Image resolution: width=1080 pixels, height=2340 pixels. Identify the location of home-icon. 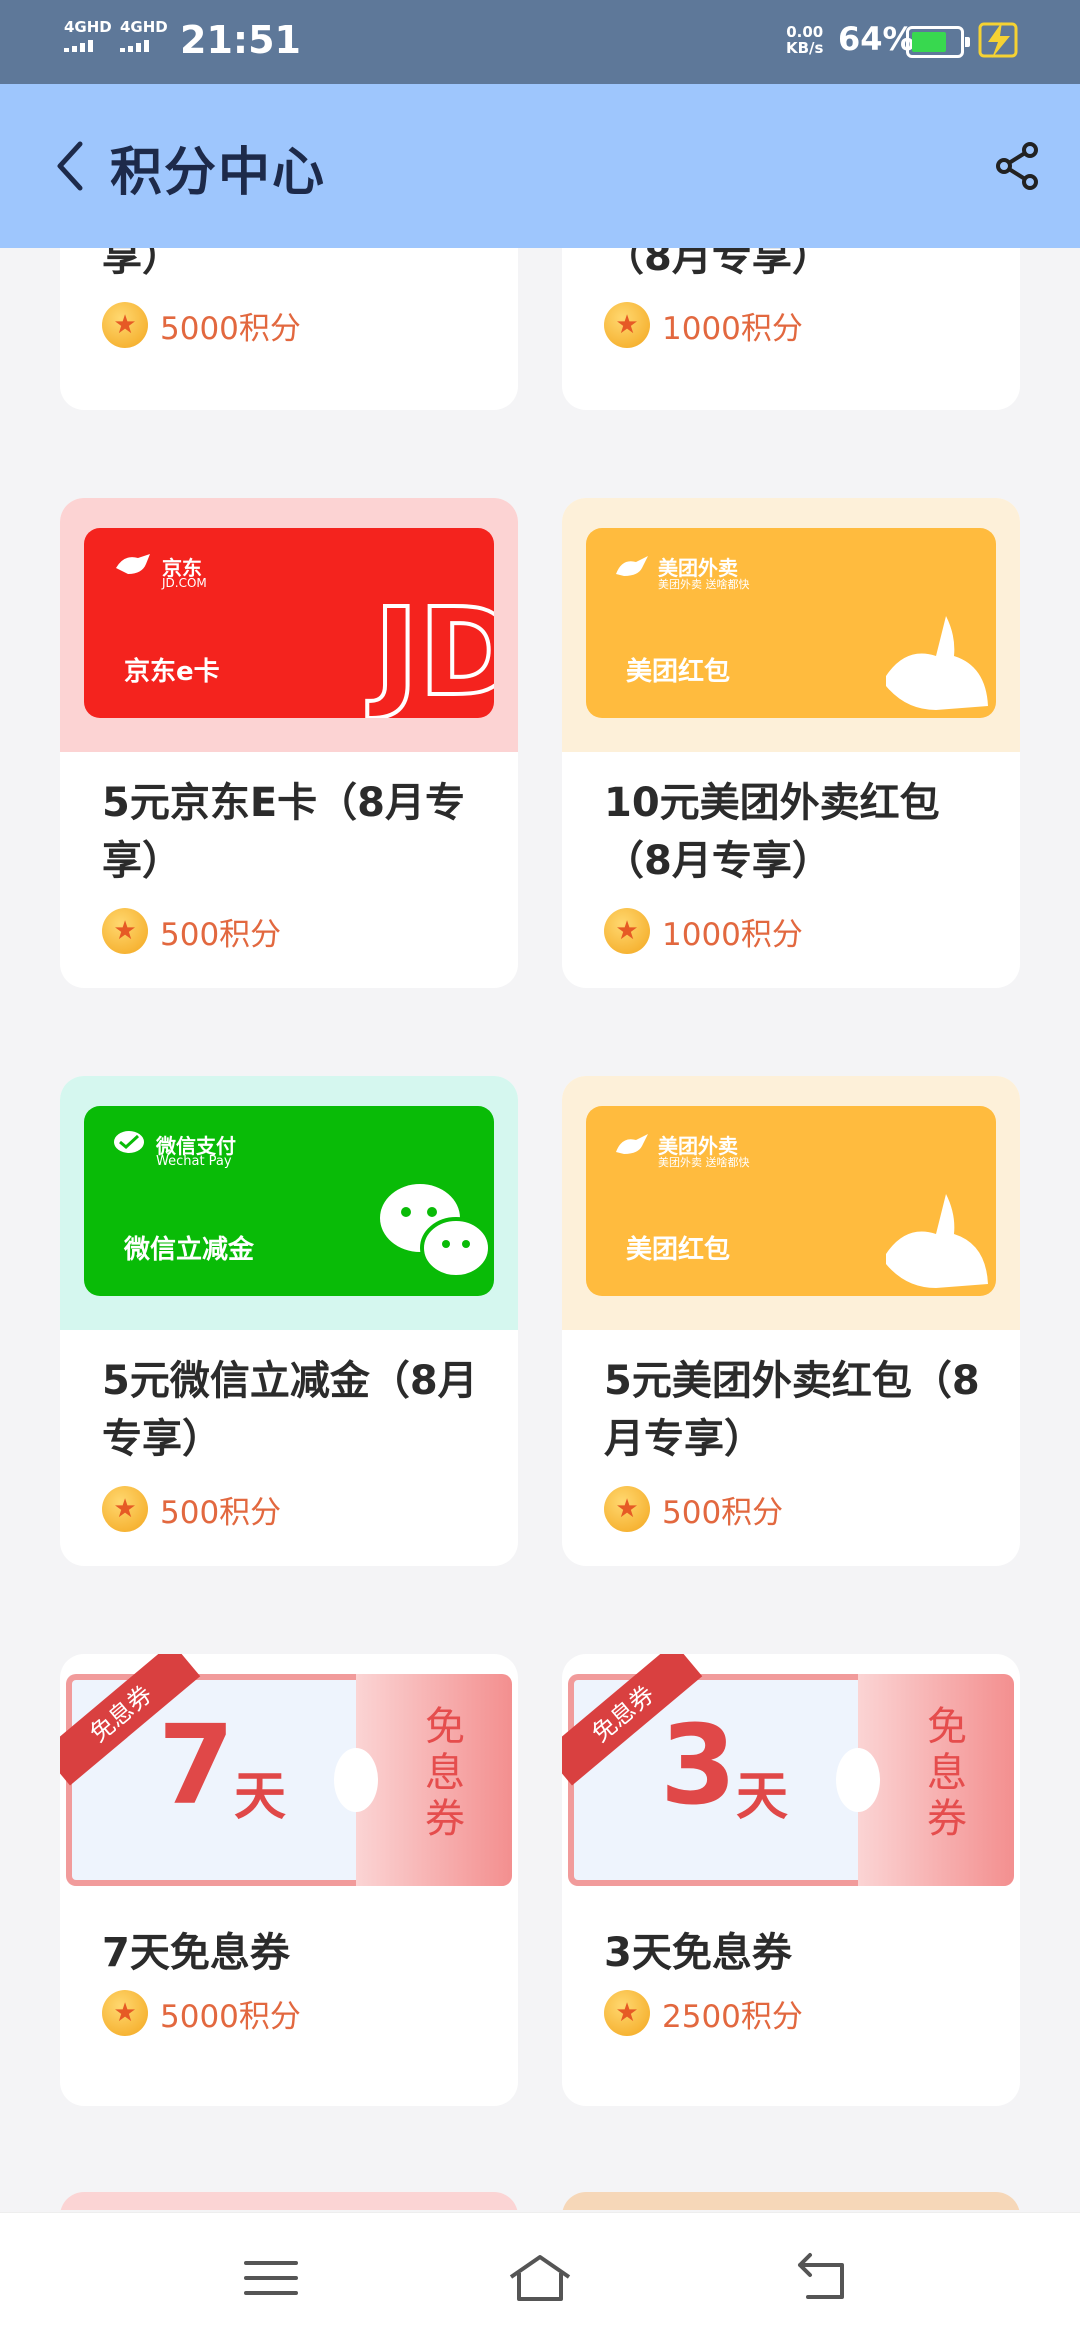
(540, 2278).